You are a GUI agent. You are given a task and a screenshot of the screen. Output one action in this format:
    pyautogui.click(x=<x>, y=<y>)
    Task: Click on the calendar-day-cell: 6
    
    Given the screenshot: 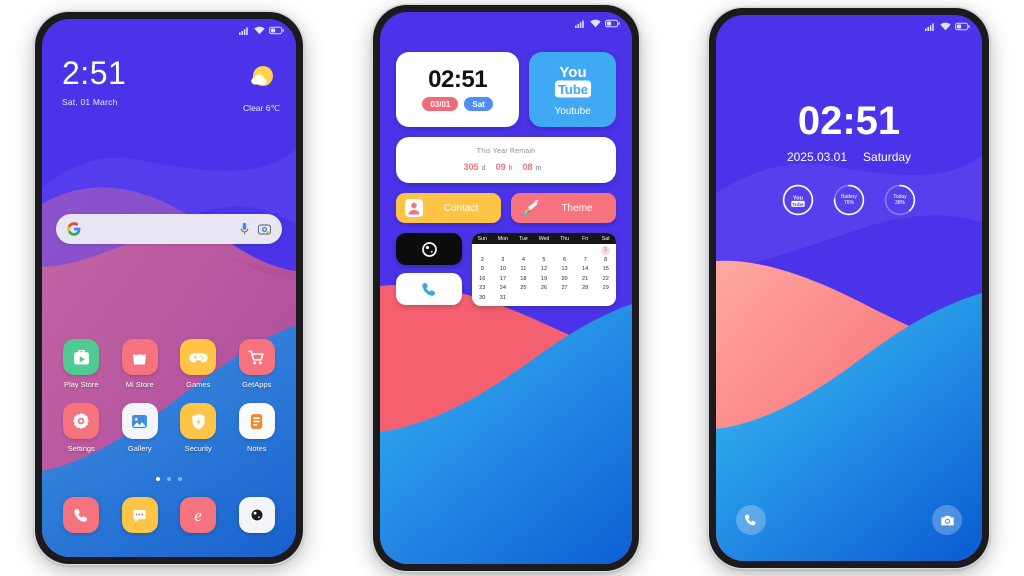 What is the action you would take?
    pyautogui.click(x=564, y=261)
    